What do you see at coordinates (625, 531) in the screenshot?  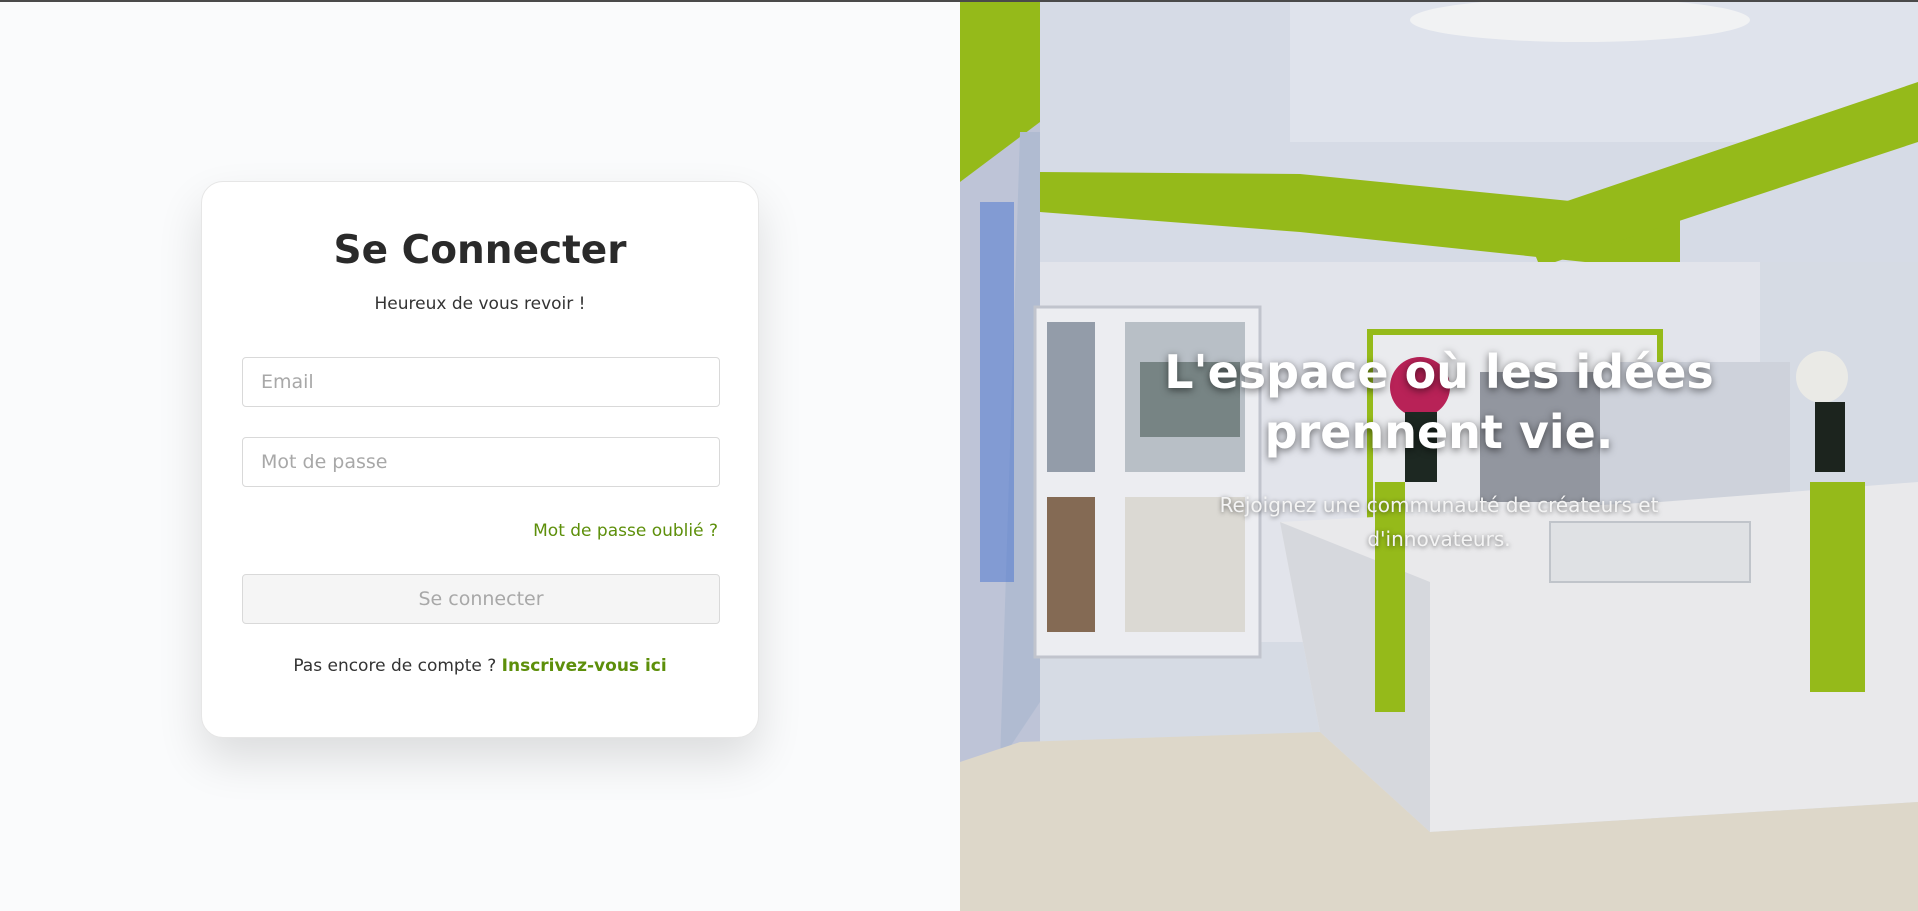 I see `forgot-password-link: Mot de passe oublié ?` at bounding box center [625, 531].